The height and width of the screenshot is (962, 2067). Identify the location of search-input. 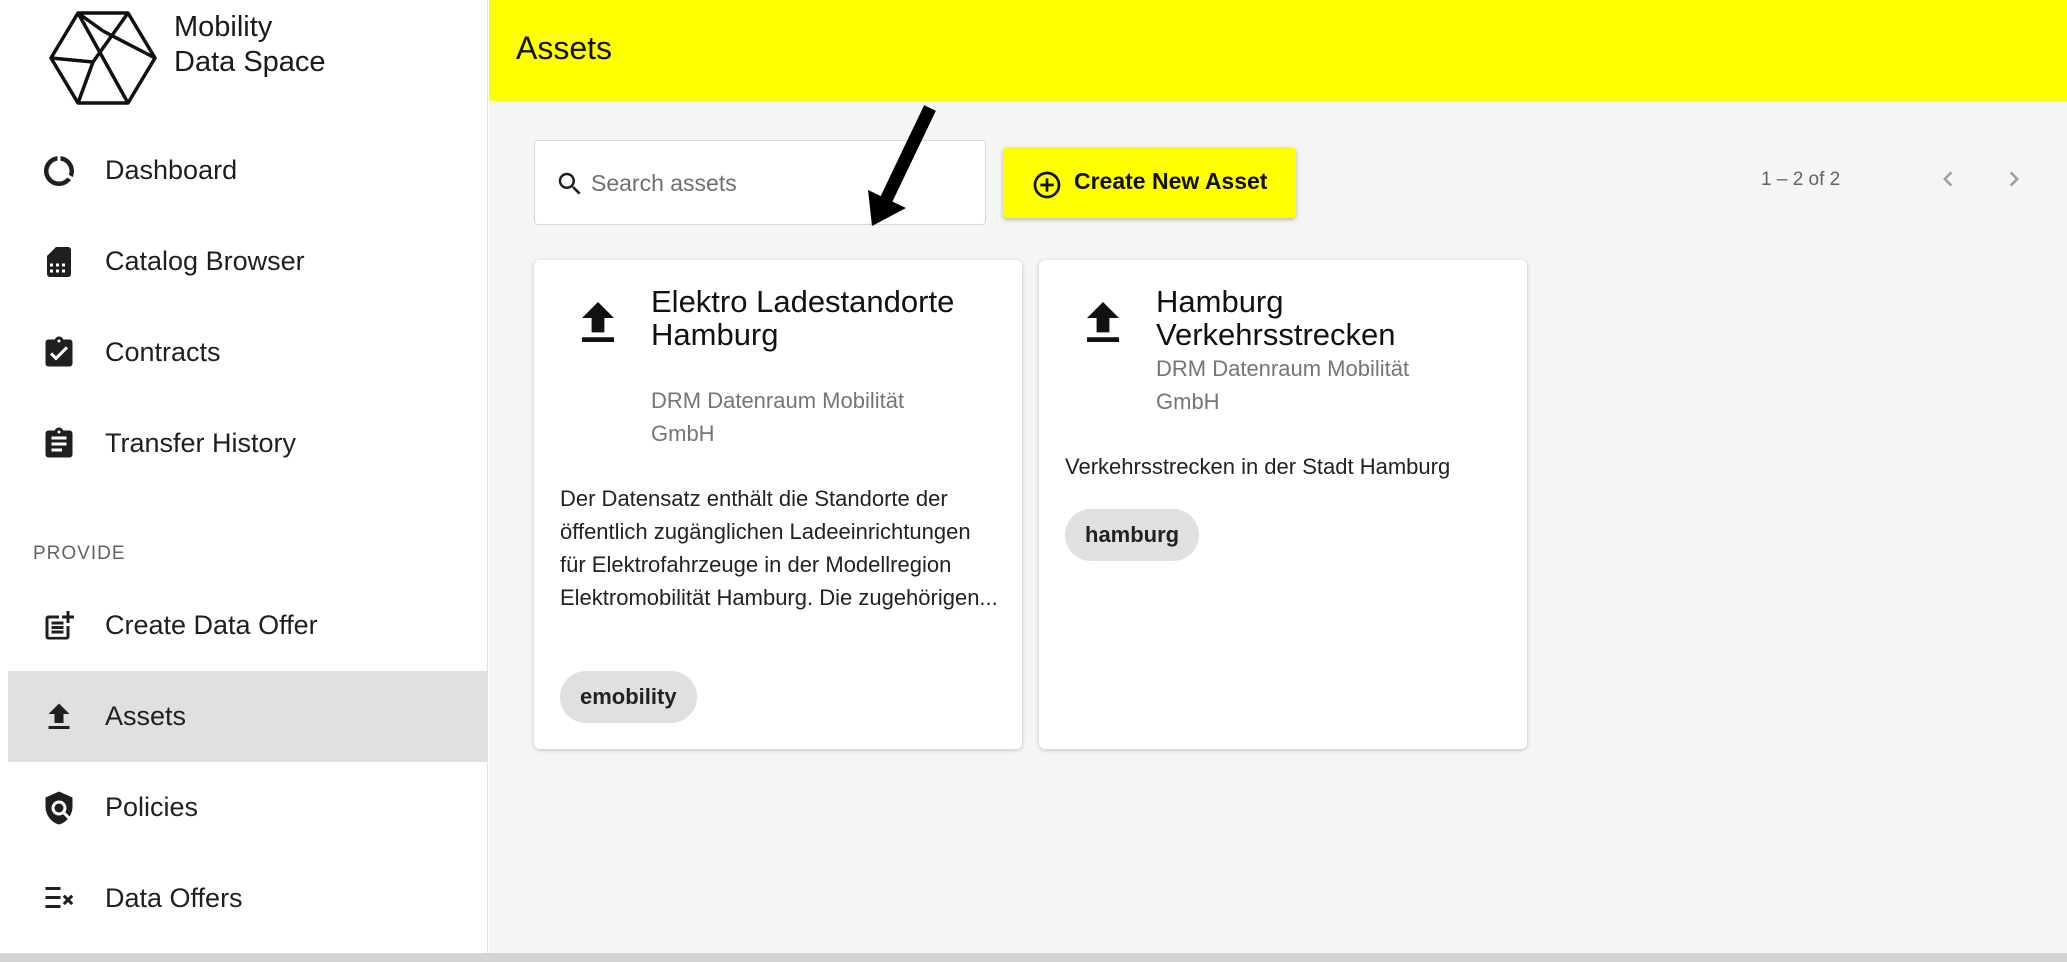
(781, 183).